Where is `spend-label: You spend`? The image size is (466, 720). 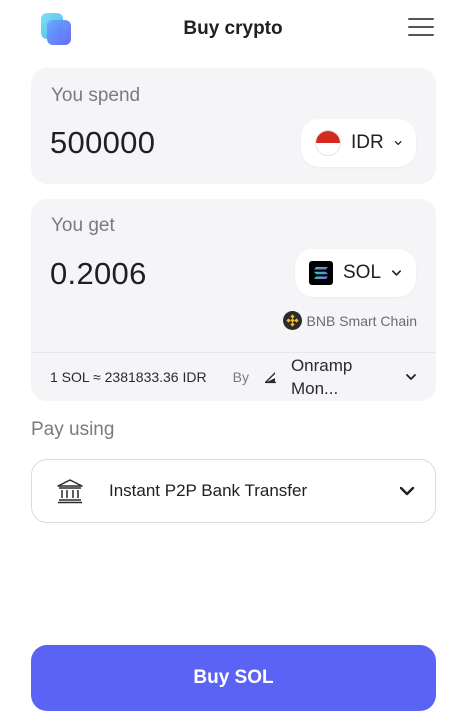
spend-label: You spend is located at coordinates (96, 95).